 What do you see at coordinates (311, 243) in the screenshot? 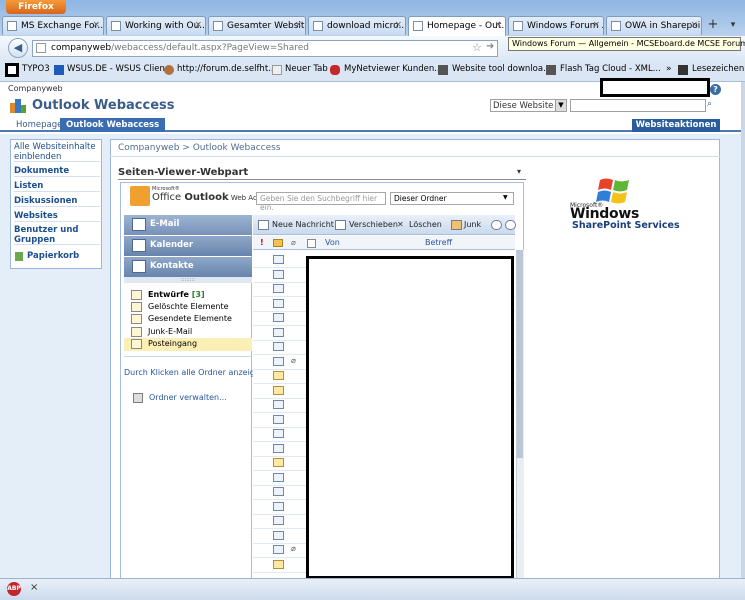
I see `select-all-checkbox` at bounding box center [311, 243].